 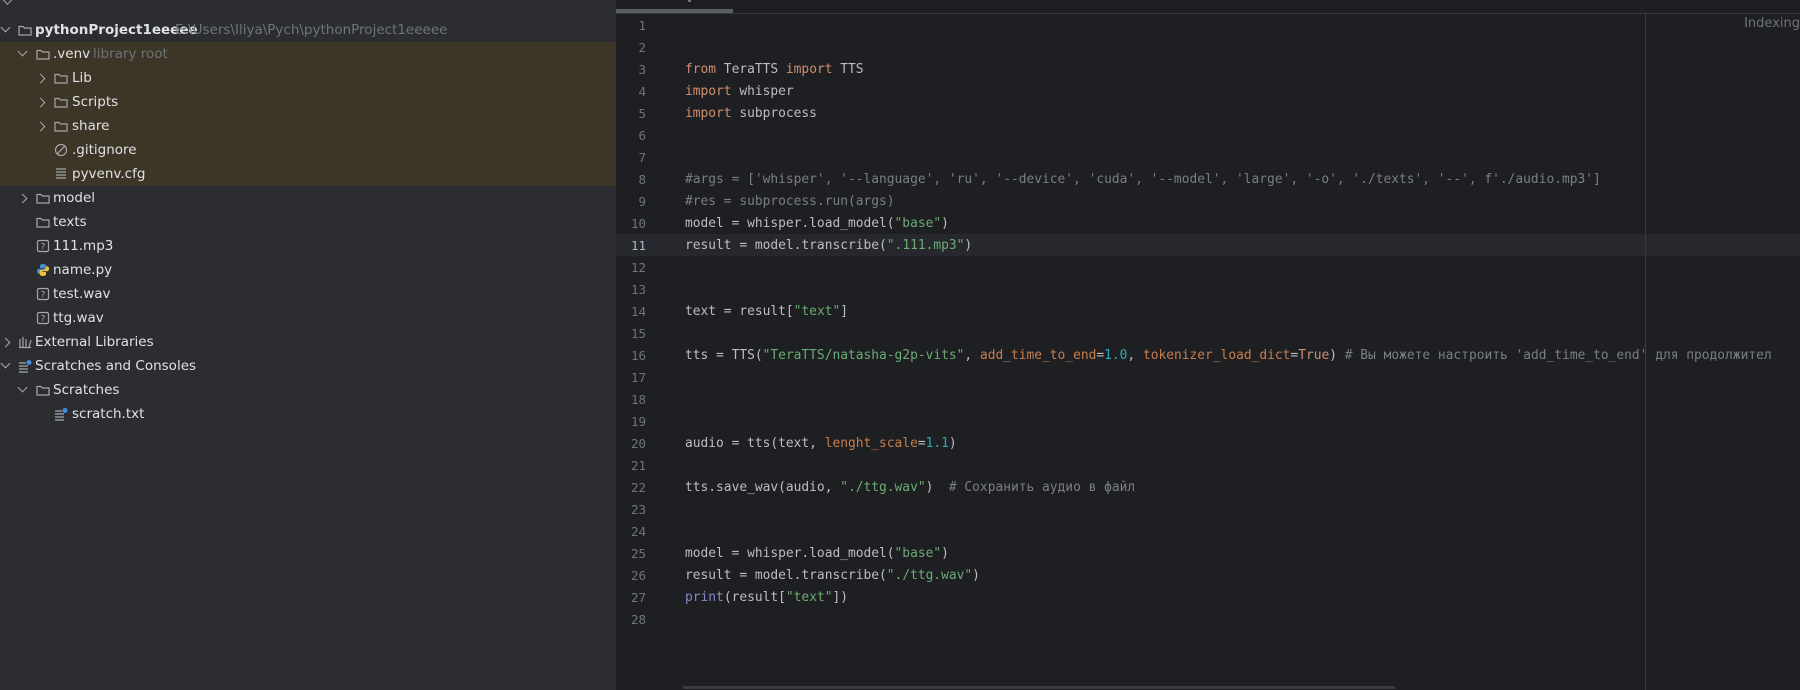 I want to click on code-token: add_time_to_end, so click(x=1038, y=355).